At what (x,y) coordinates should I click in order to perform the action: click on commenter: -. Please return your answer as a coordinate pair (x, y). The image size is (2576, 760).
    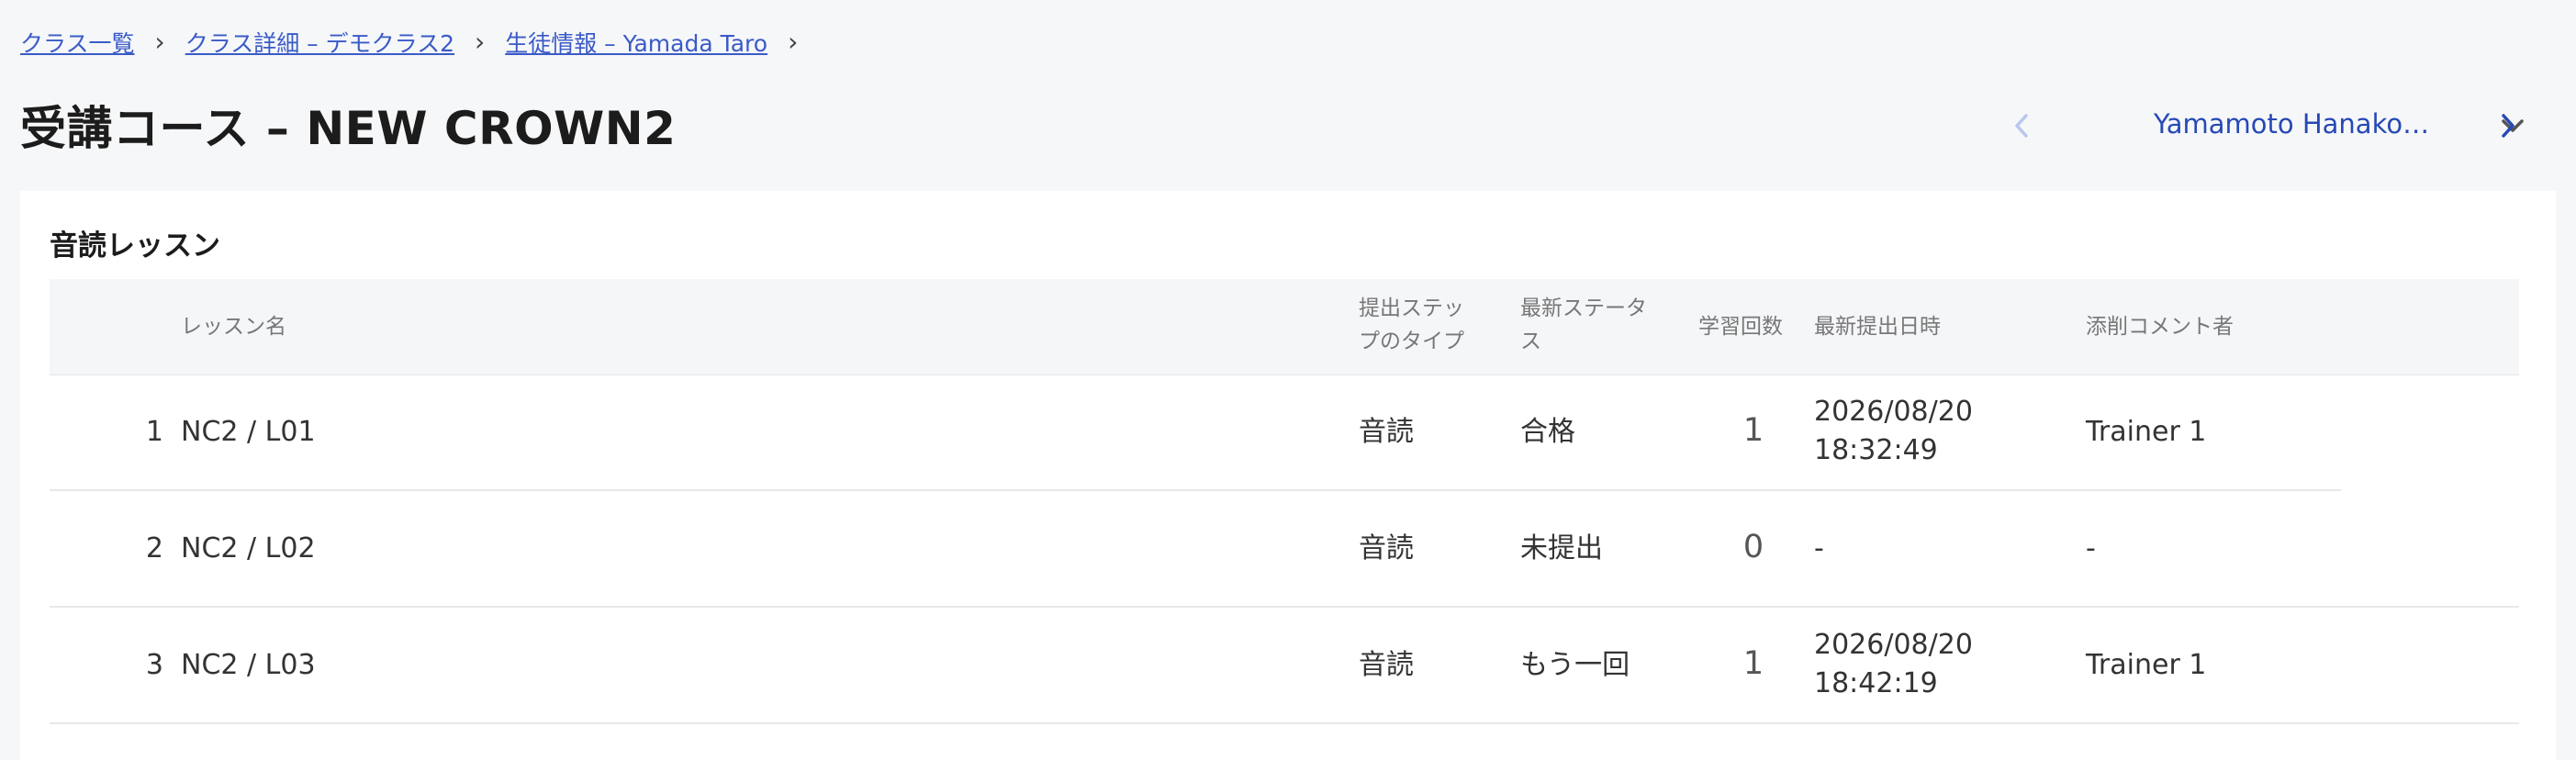
    Looking at the image, I should click on (2091, 548).